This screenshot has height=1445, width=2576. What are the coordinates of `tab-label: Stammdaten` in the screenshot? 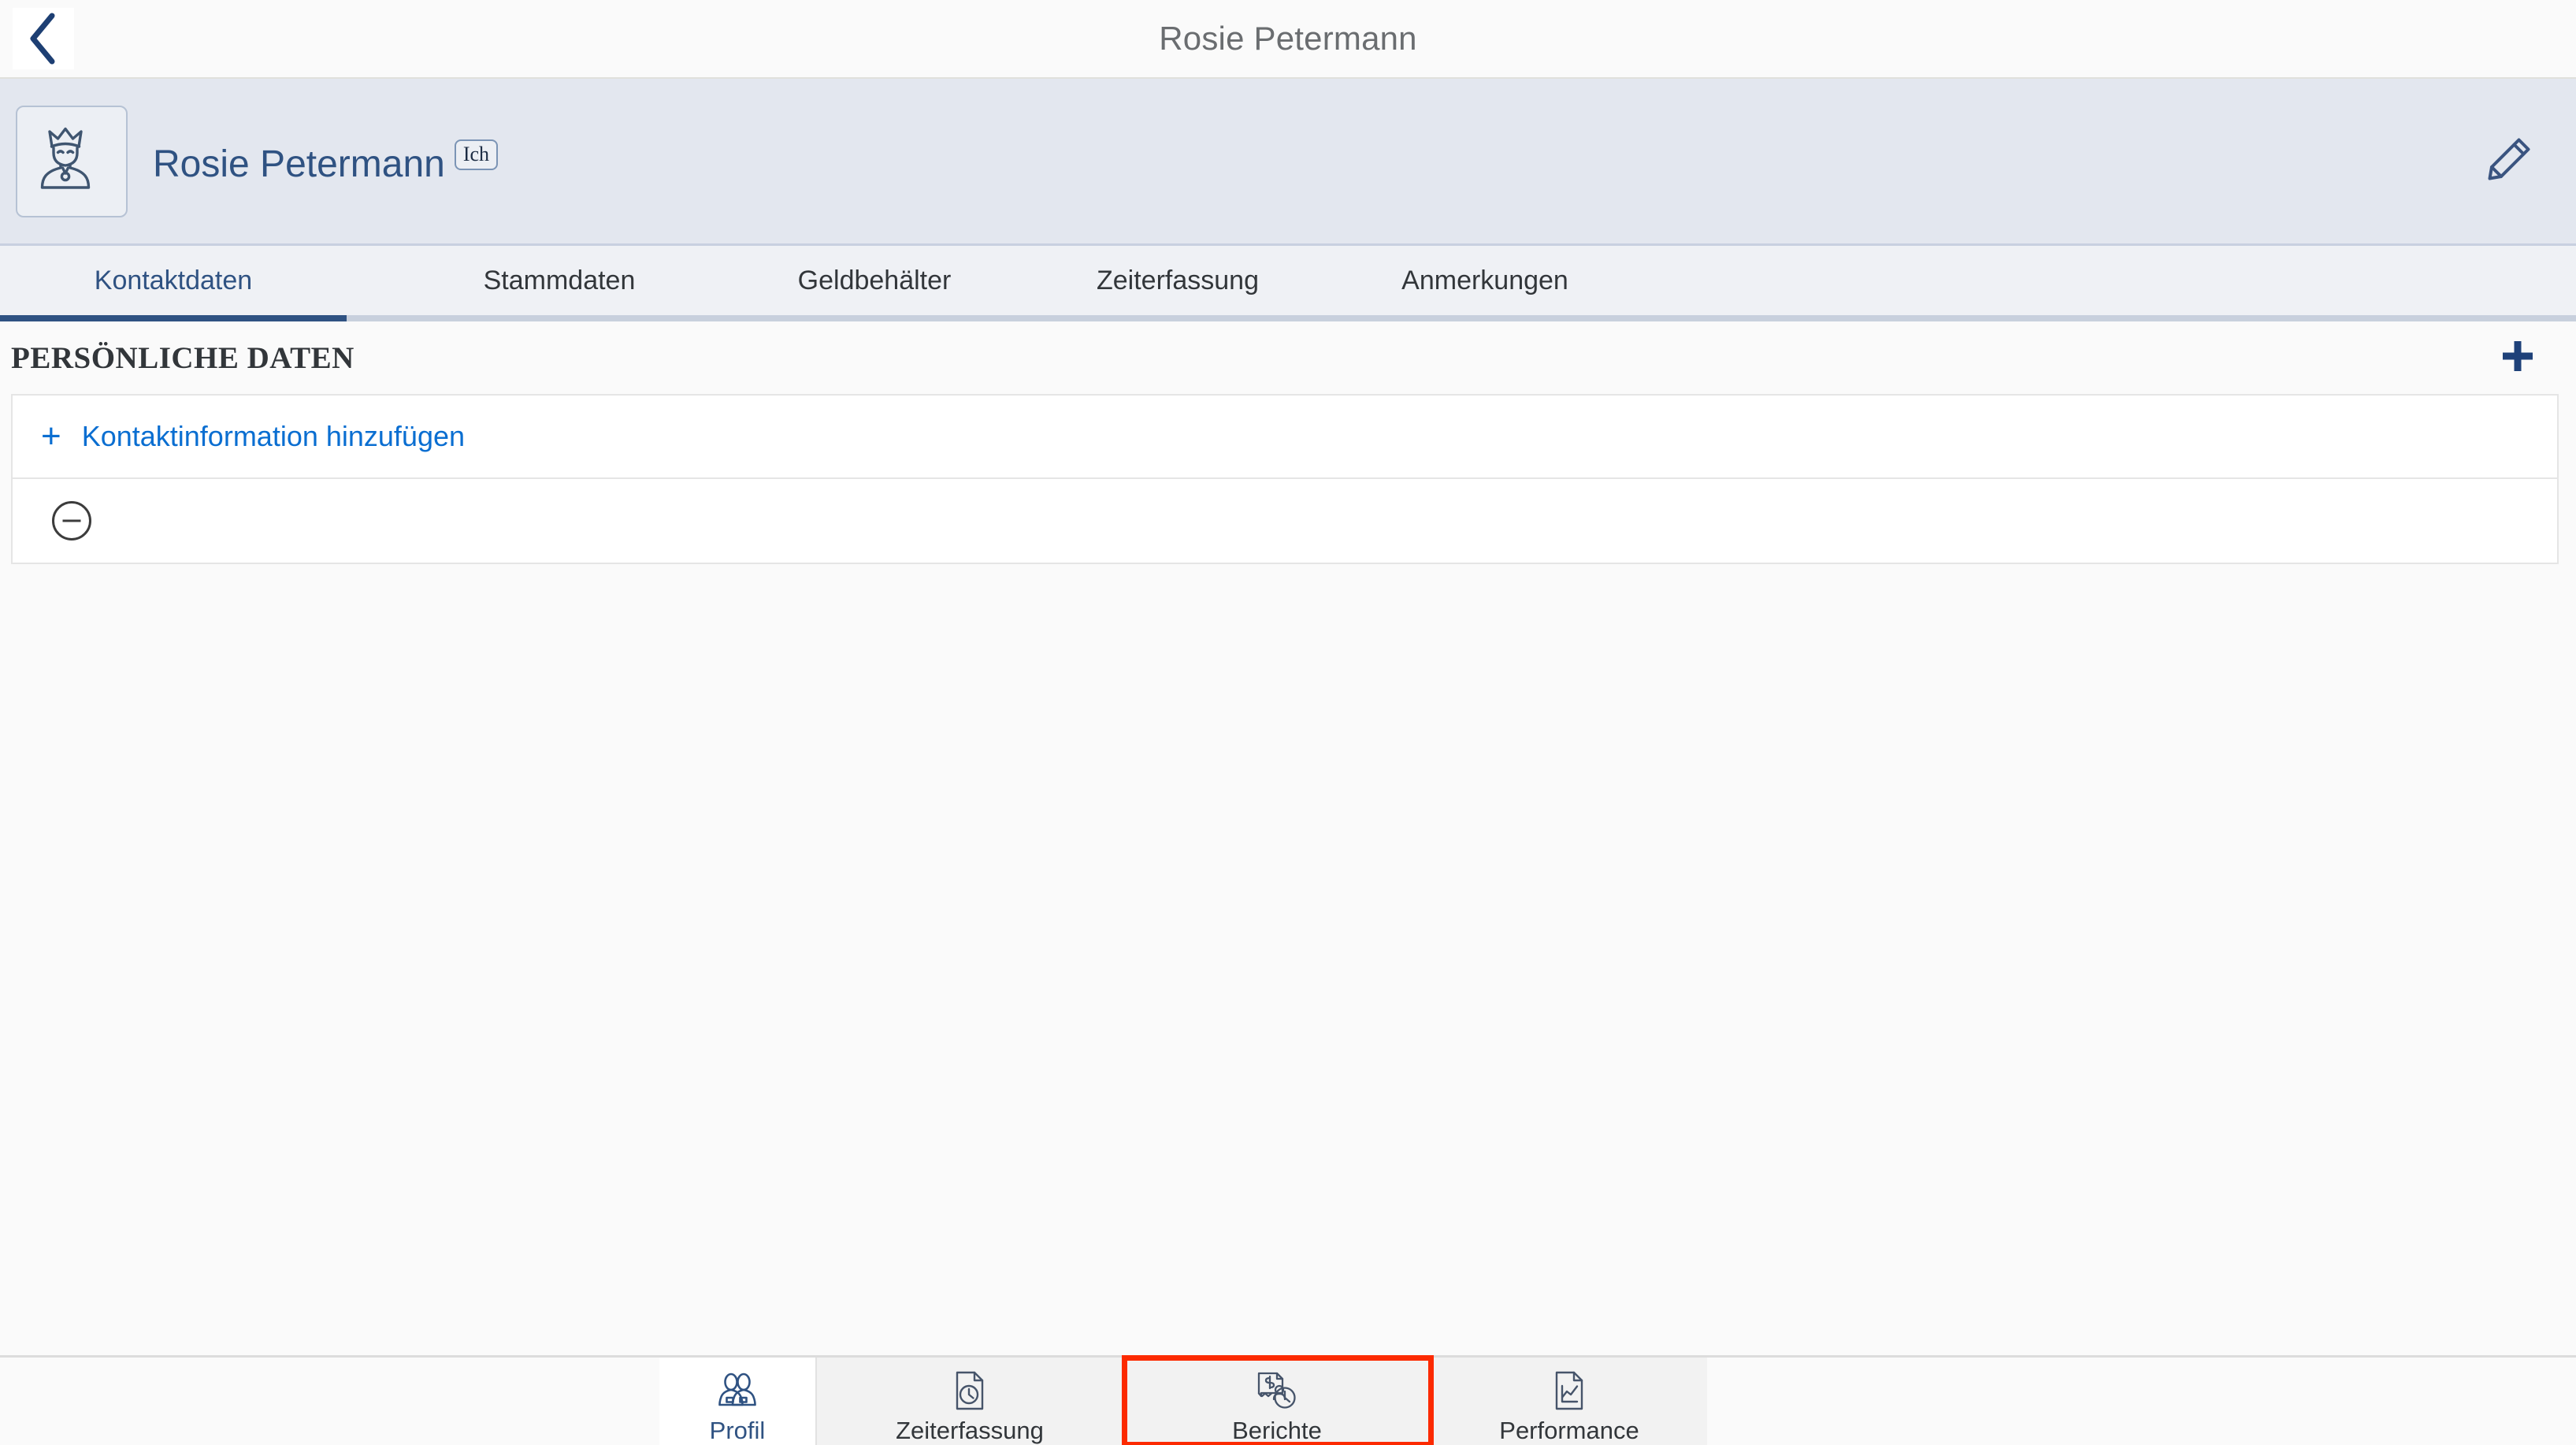 It's located at (559, 280).